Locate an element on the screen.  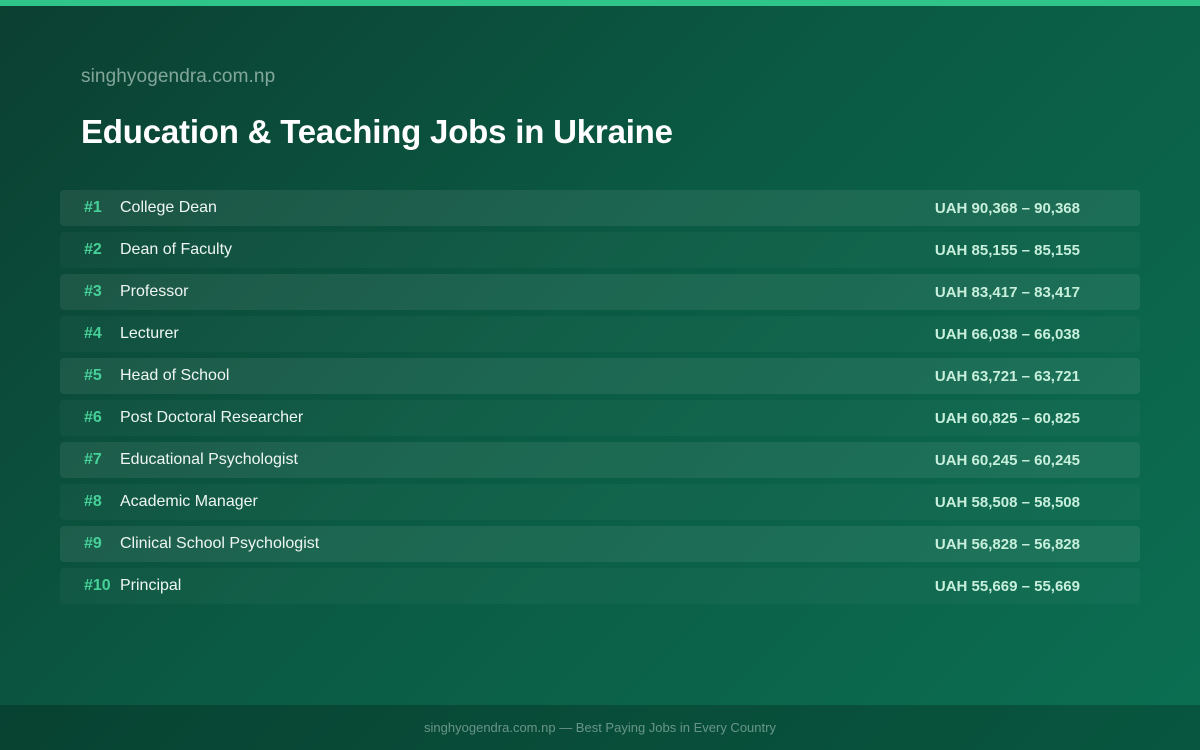
job-salary: UAH 66,038 – 66,038 is located at coordinates (1007, 334).